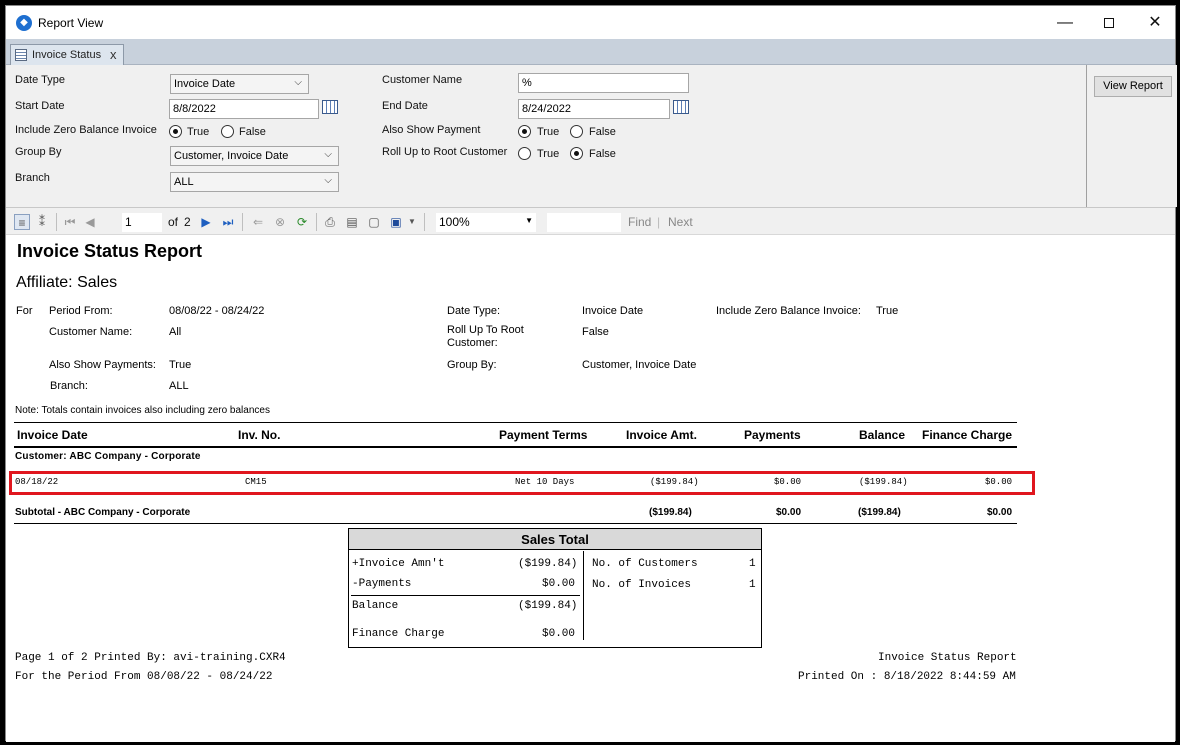 This screenshot has width=1180, height=745. What do you see at coordinates (412, 222) in the screenshot?
I see `export-dropdown-icon: ▼` at bounding box center [412, 222].